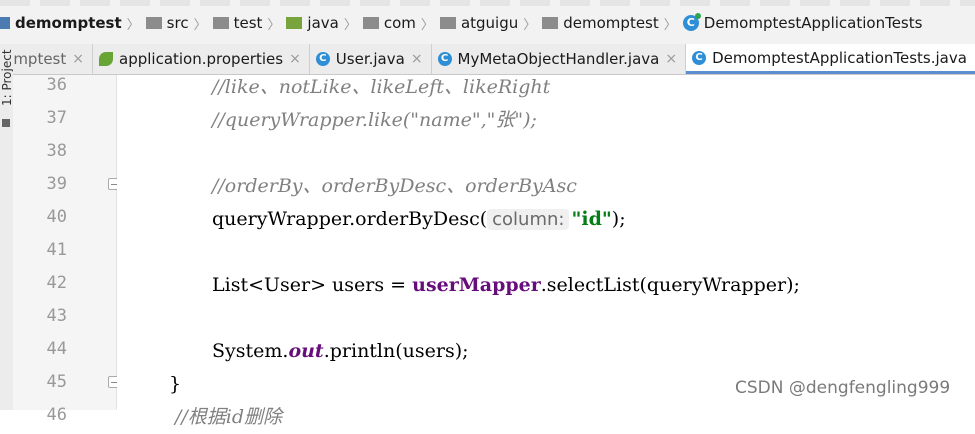 This screenshot has width=975, height=434. Describe the element at coordinates (5, 23) in the screenshot. I see `module-folder-icon` at that location.